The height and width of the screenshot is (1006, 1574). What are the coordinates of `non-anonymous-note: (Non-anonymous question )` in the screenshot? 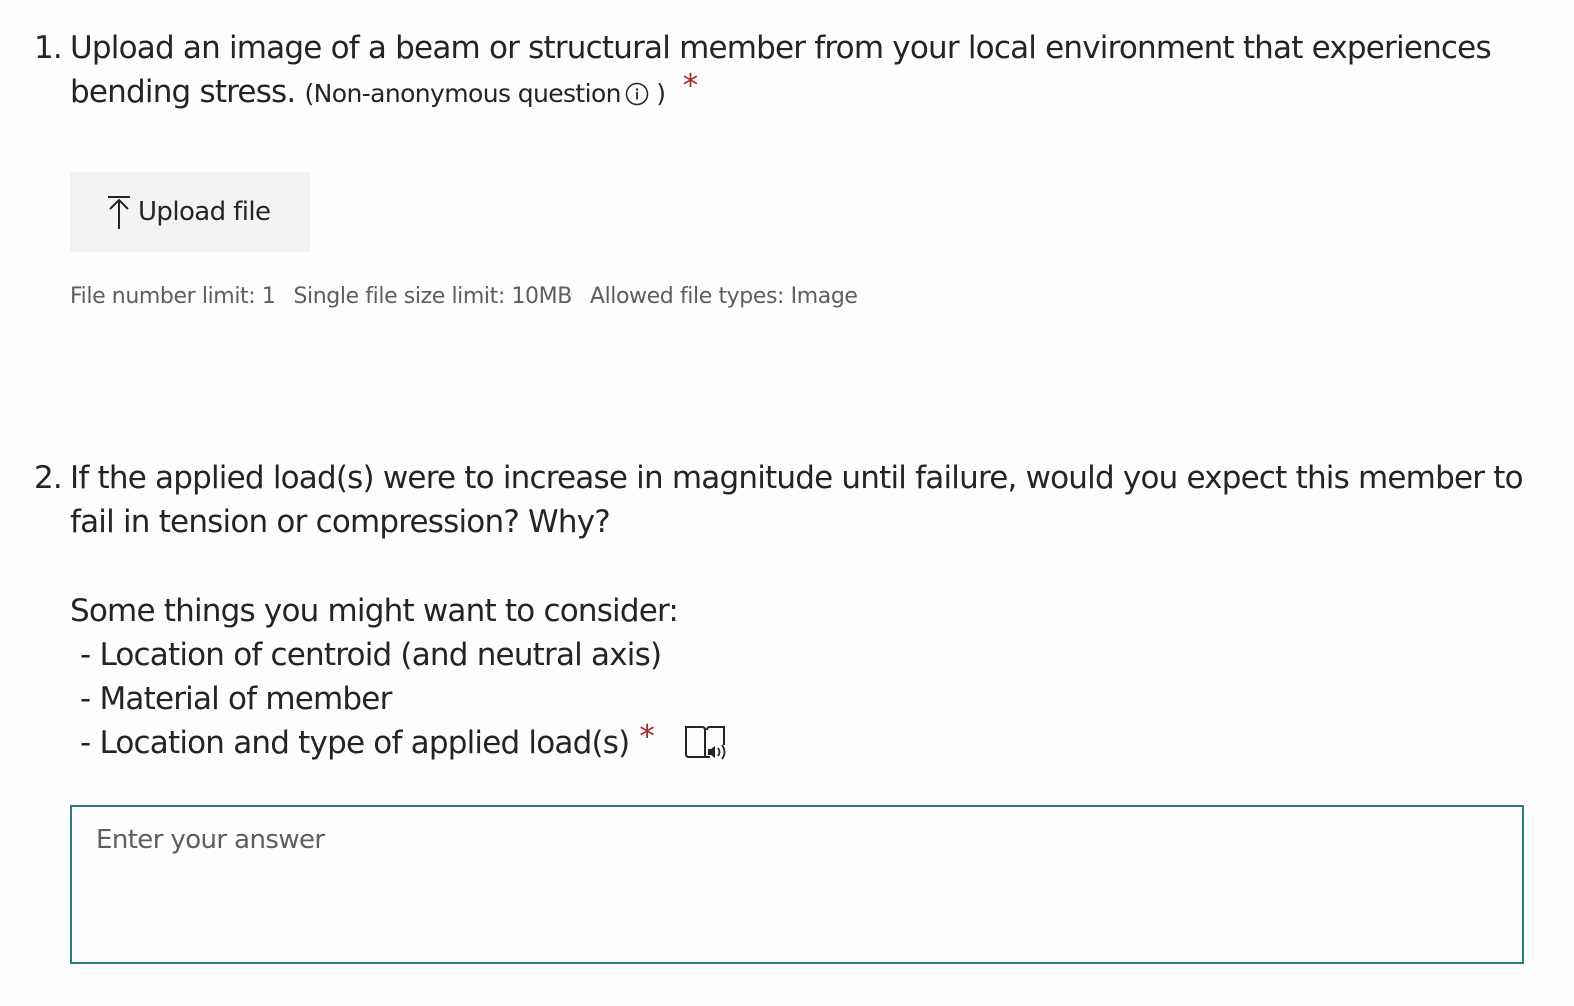 It's located at (489, 93).